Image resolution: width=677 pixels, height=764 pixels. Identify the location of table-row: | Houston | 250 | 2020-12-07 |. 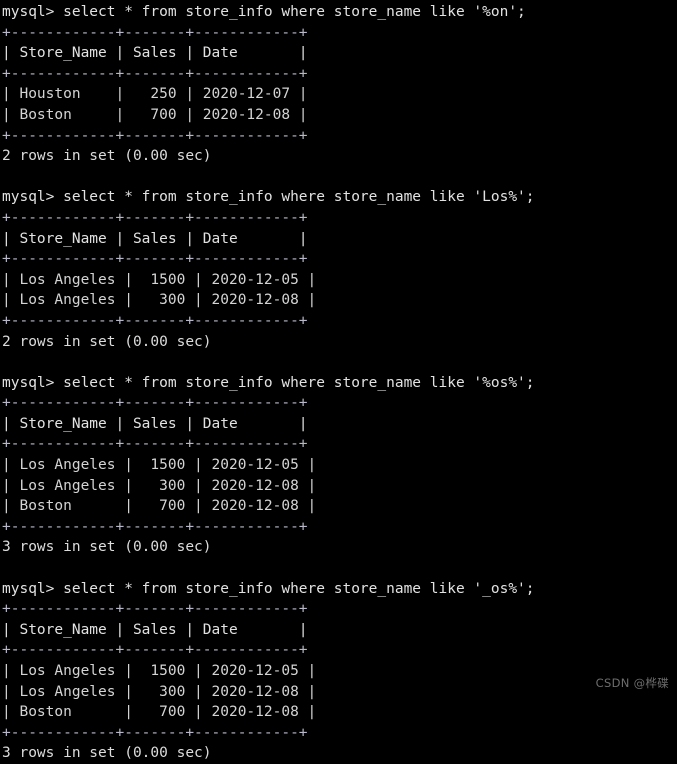
(155, 94).